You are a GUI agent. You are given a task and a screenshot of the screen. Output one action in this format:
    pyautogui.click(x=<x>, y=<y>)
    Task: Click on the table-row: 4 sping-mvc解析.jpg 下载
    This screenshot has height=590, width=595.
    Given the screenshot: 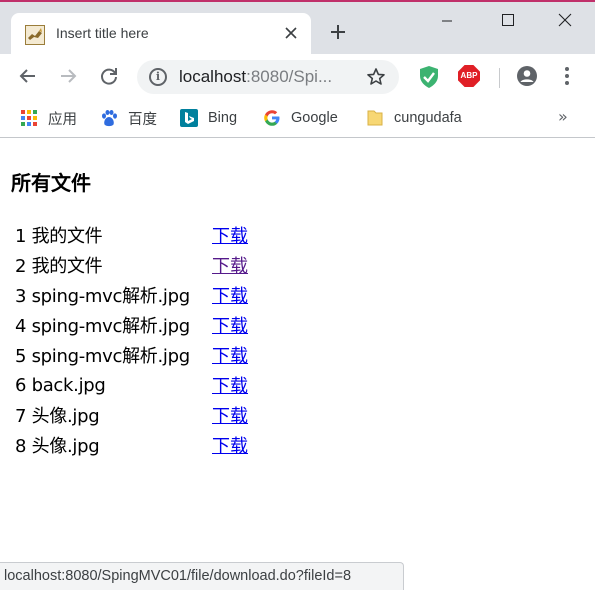 What is the action you would take?
    pyautogui.click(x=131, y=325)
    